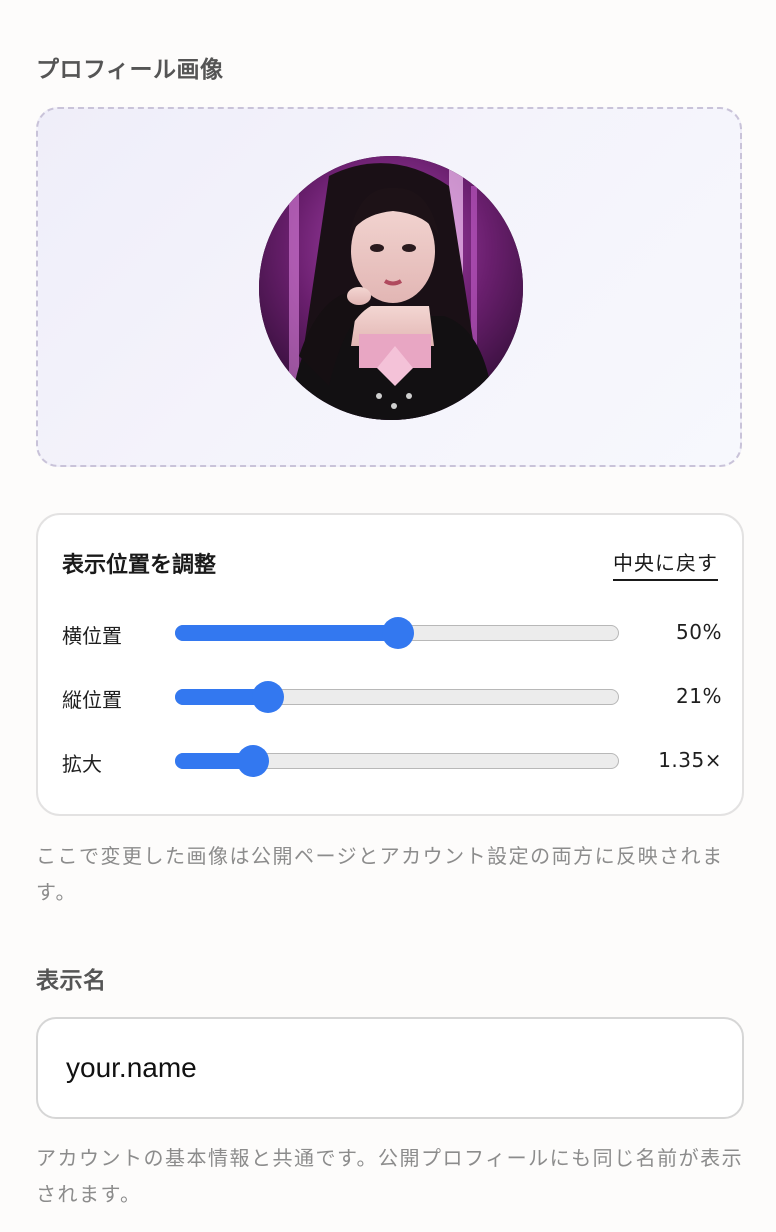  I want to click on zoom-row: 拡大 1.35×, so click(392, 761).